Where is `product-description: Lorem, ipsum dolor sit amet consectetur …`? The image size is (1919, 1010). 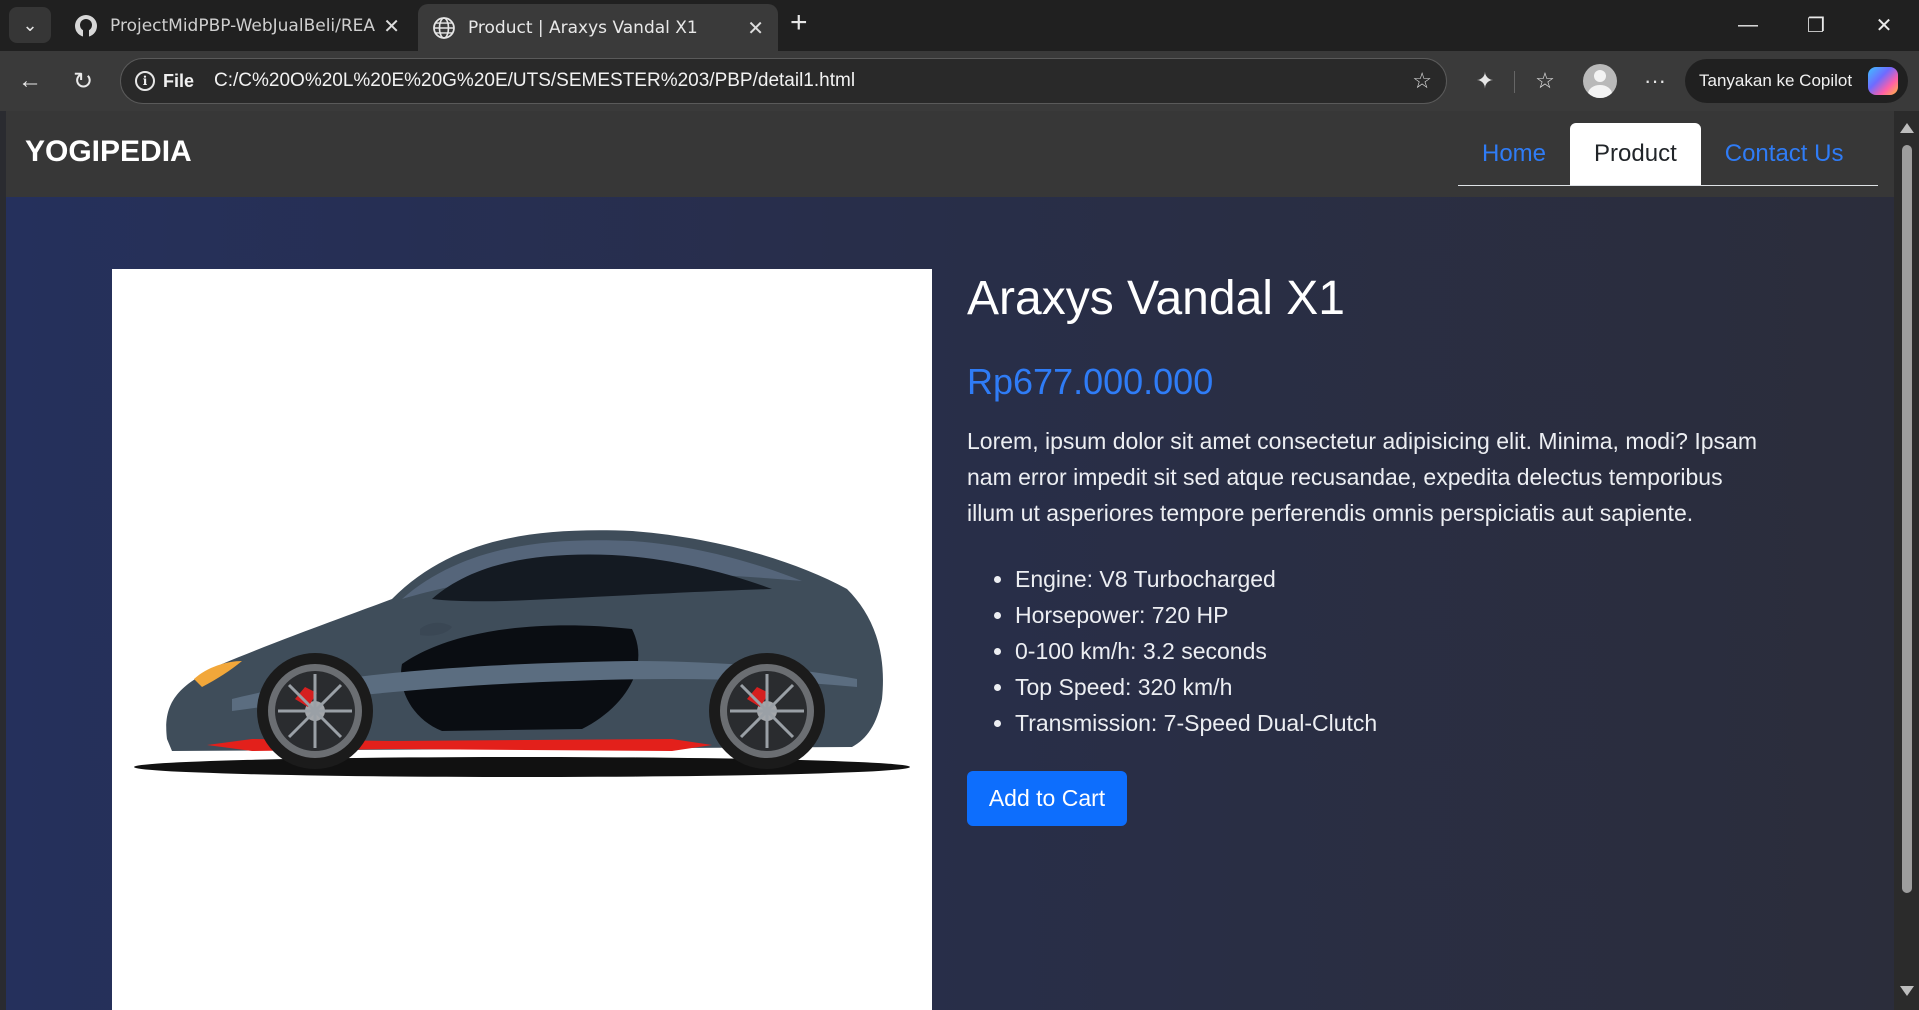
product-description: Lorem, ipsum dolor sit amet consectetur … is located at coordinates (1362, 477).